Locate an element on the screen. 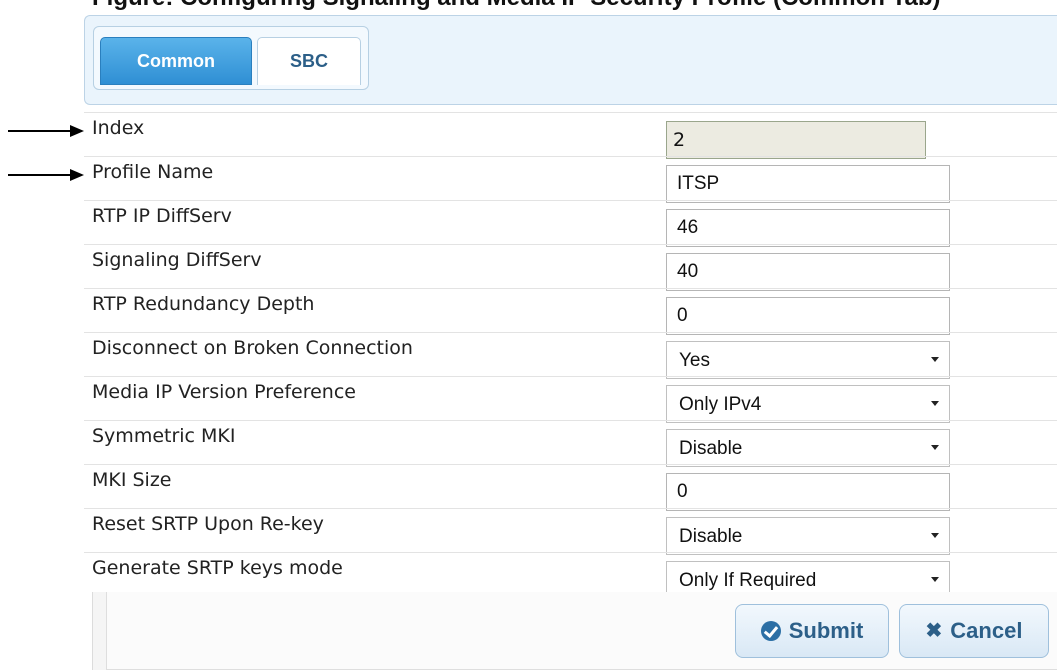 This screenshot has height=670, width=1057. field-label: Disconnect on Broken Connection is located at coordinates (252, 348).